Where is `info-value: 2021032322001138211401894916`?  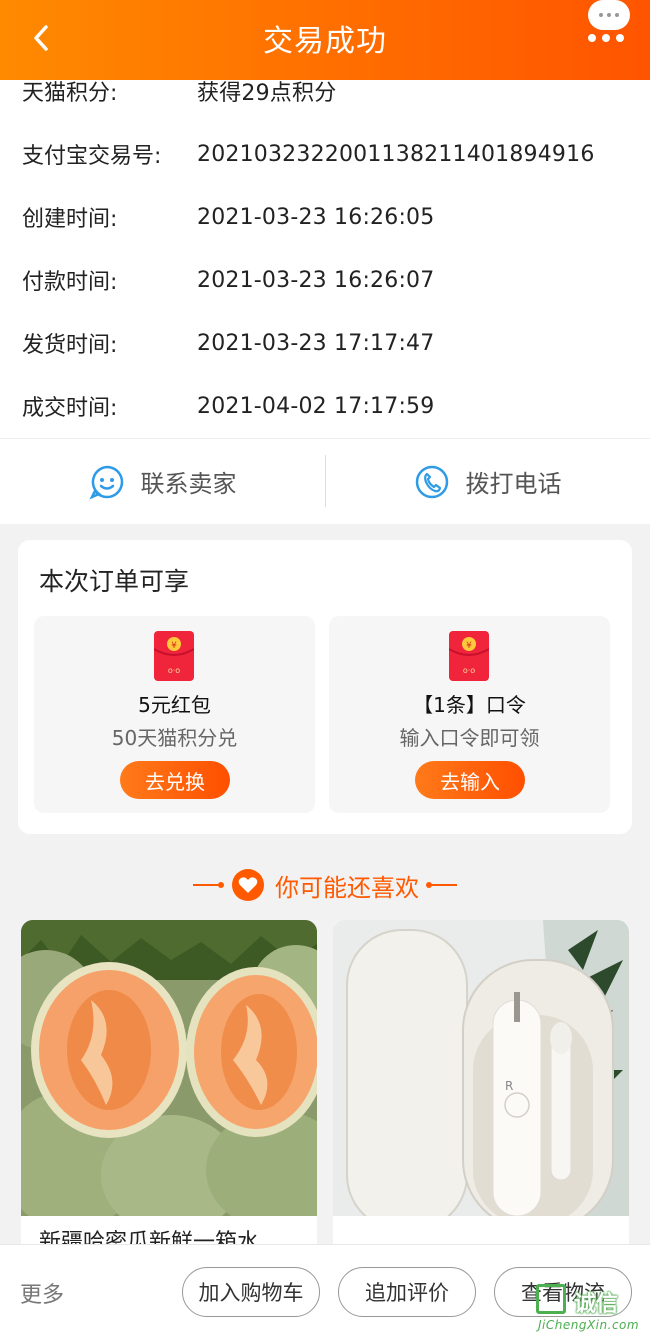 info-value: 2021032322001138211401894916 is located at coordinates (396, 154).